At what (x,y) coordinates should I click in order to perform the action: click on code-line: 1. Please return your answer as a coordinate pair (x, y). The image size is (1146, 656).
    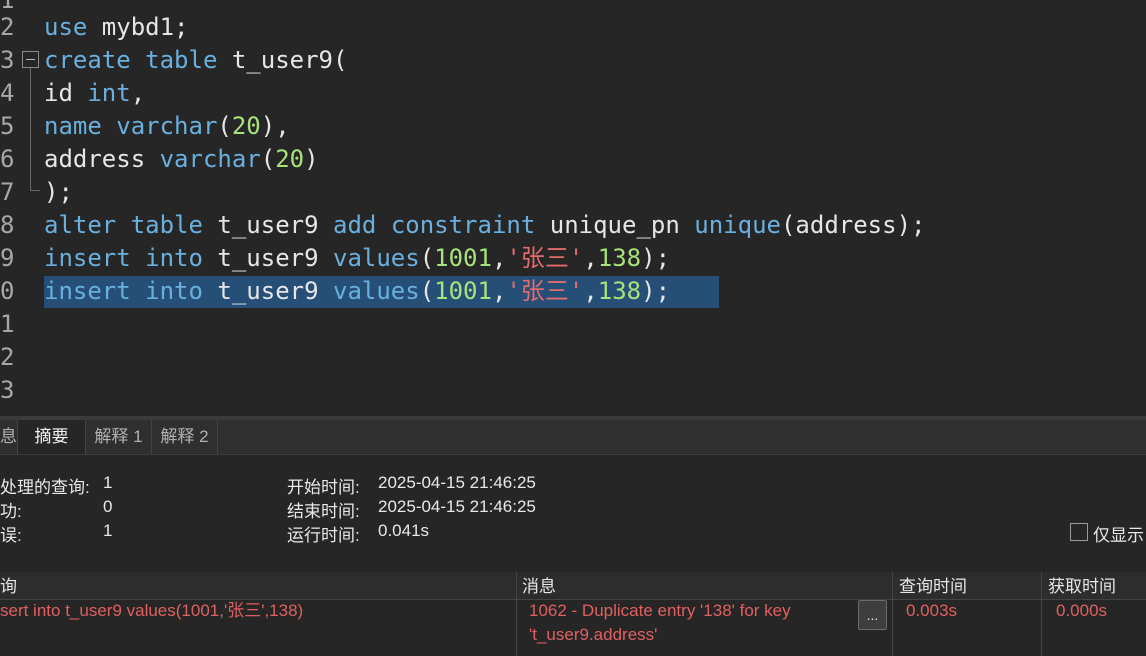
    Looking at the image, I should click on (573, 324).